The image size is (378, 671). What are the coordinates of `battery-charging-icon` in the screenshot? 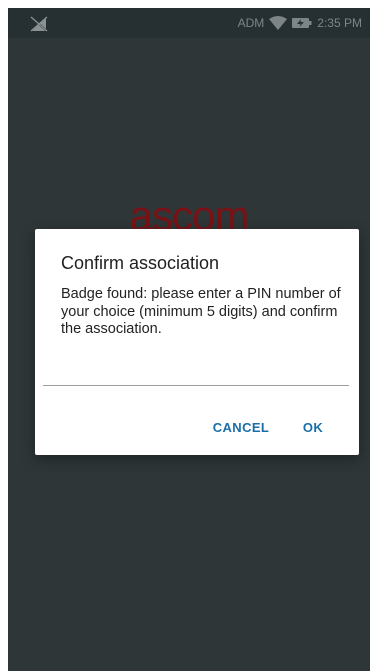 It's located at (302, 23).